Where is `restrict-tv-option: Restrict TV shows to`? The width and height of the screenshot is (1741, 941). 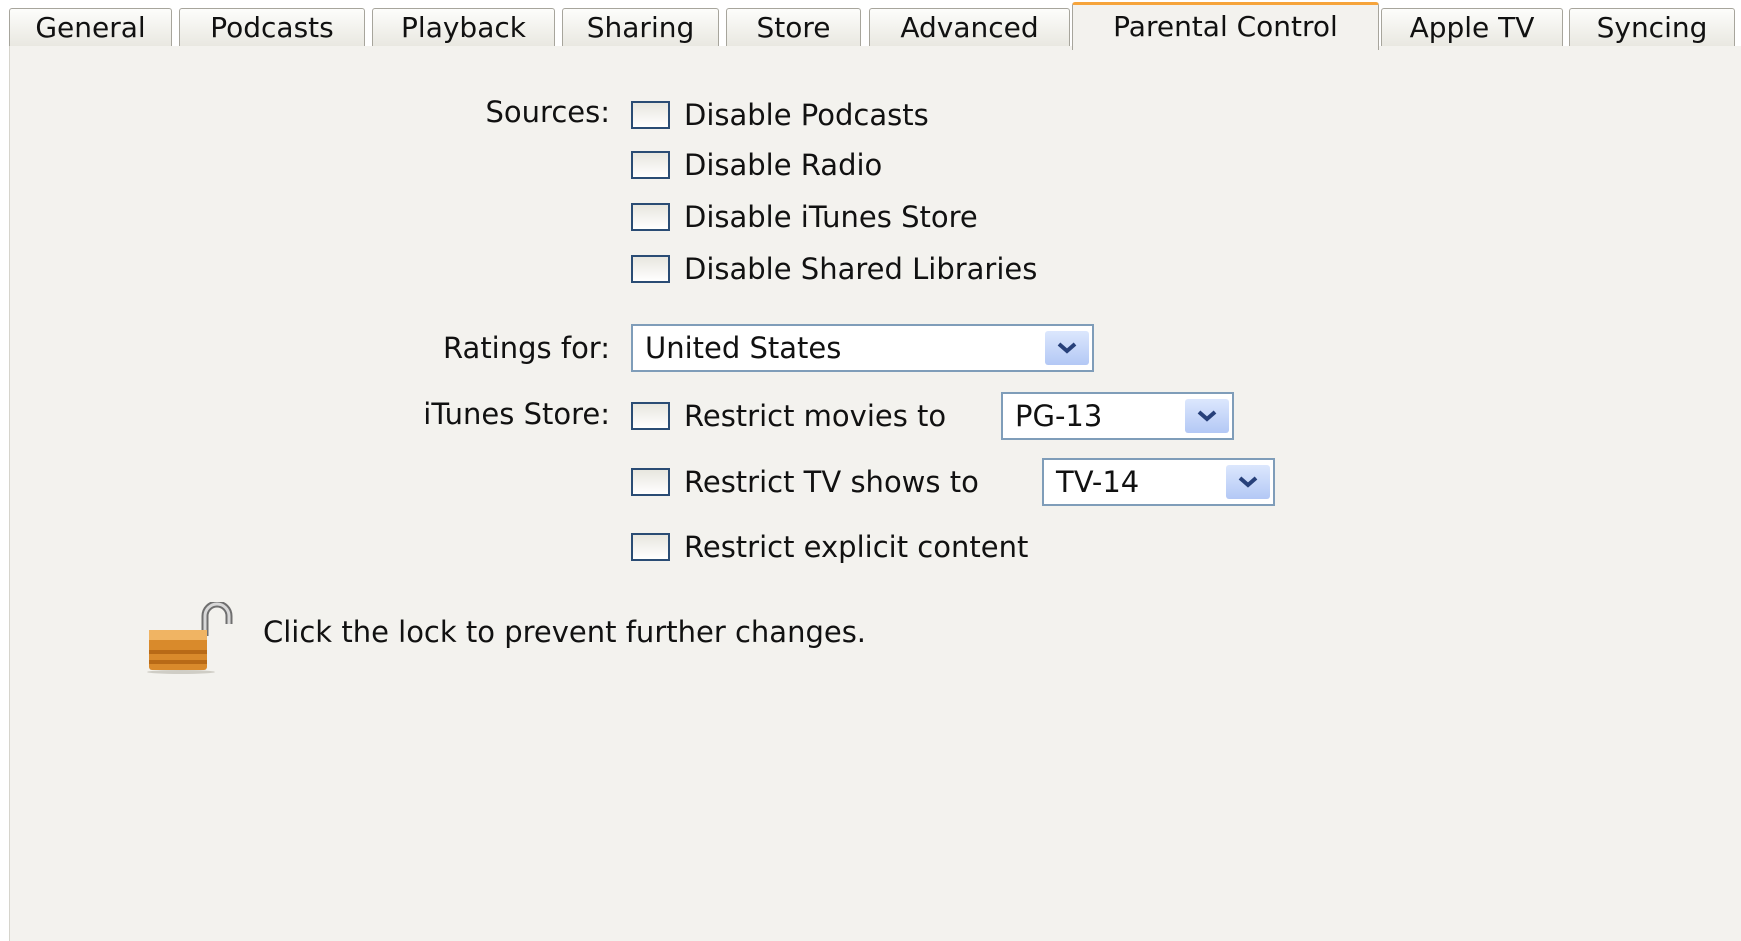 restrict-tv-option: Restrict TV shows to is located at coordinates (805, 482).